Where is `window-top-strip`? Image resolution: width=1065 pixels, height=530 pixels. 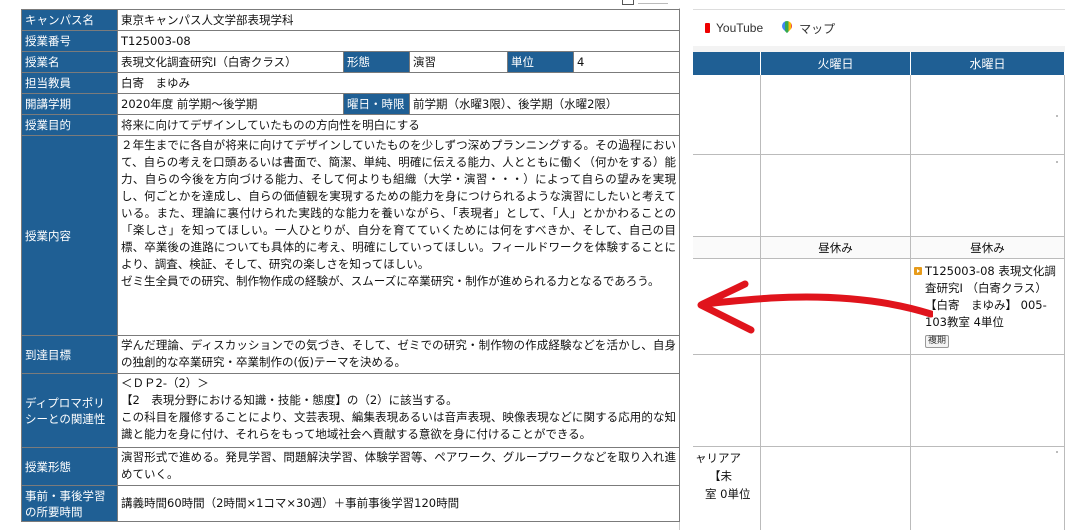 window-top-strip is located at coordinates (879, 5).